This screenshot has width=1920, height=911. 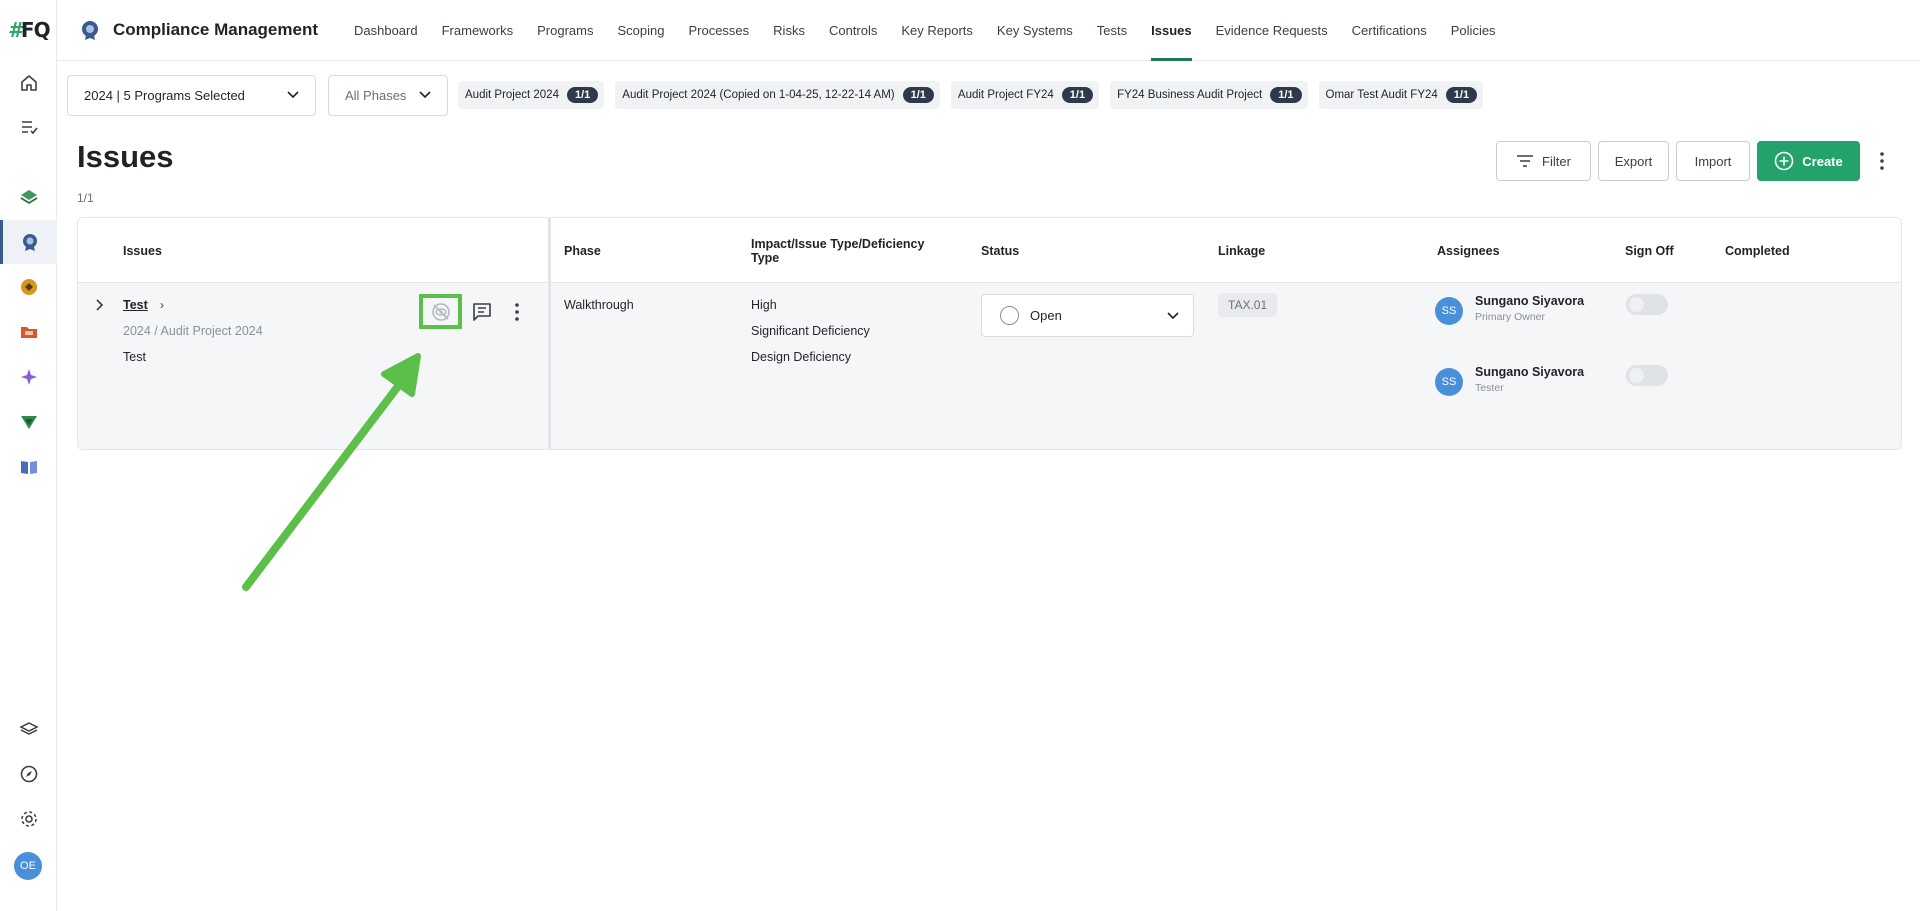 I want to click on chip-label: Audit Project 2024, so click(x=512, y=95).